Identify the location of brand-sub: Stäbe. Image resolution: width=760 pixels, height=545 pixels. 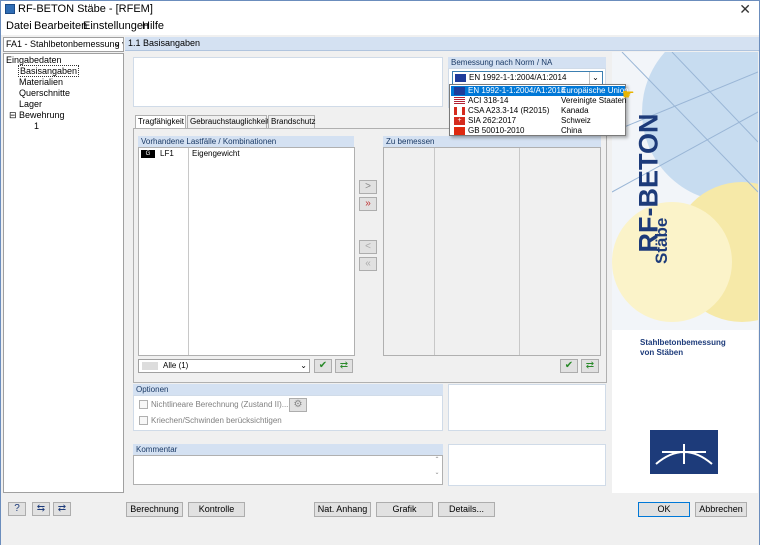
(661, 240).